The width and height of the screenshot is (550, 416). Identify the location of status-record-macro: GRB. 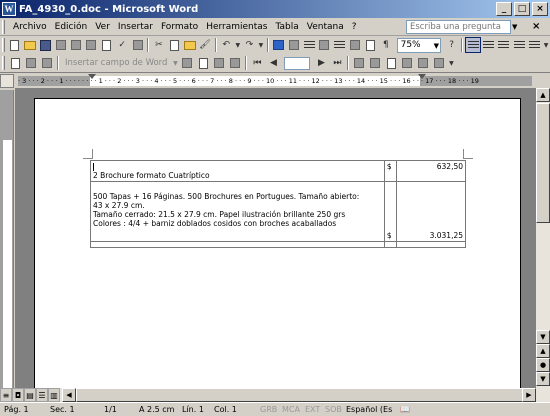
(268, 409).